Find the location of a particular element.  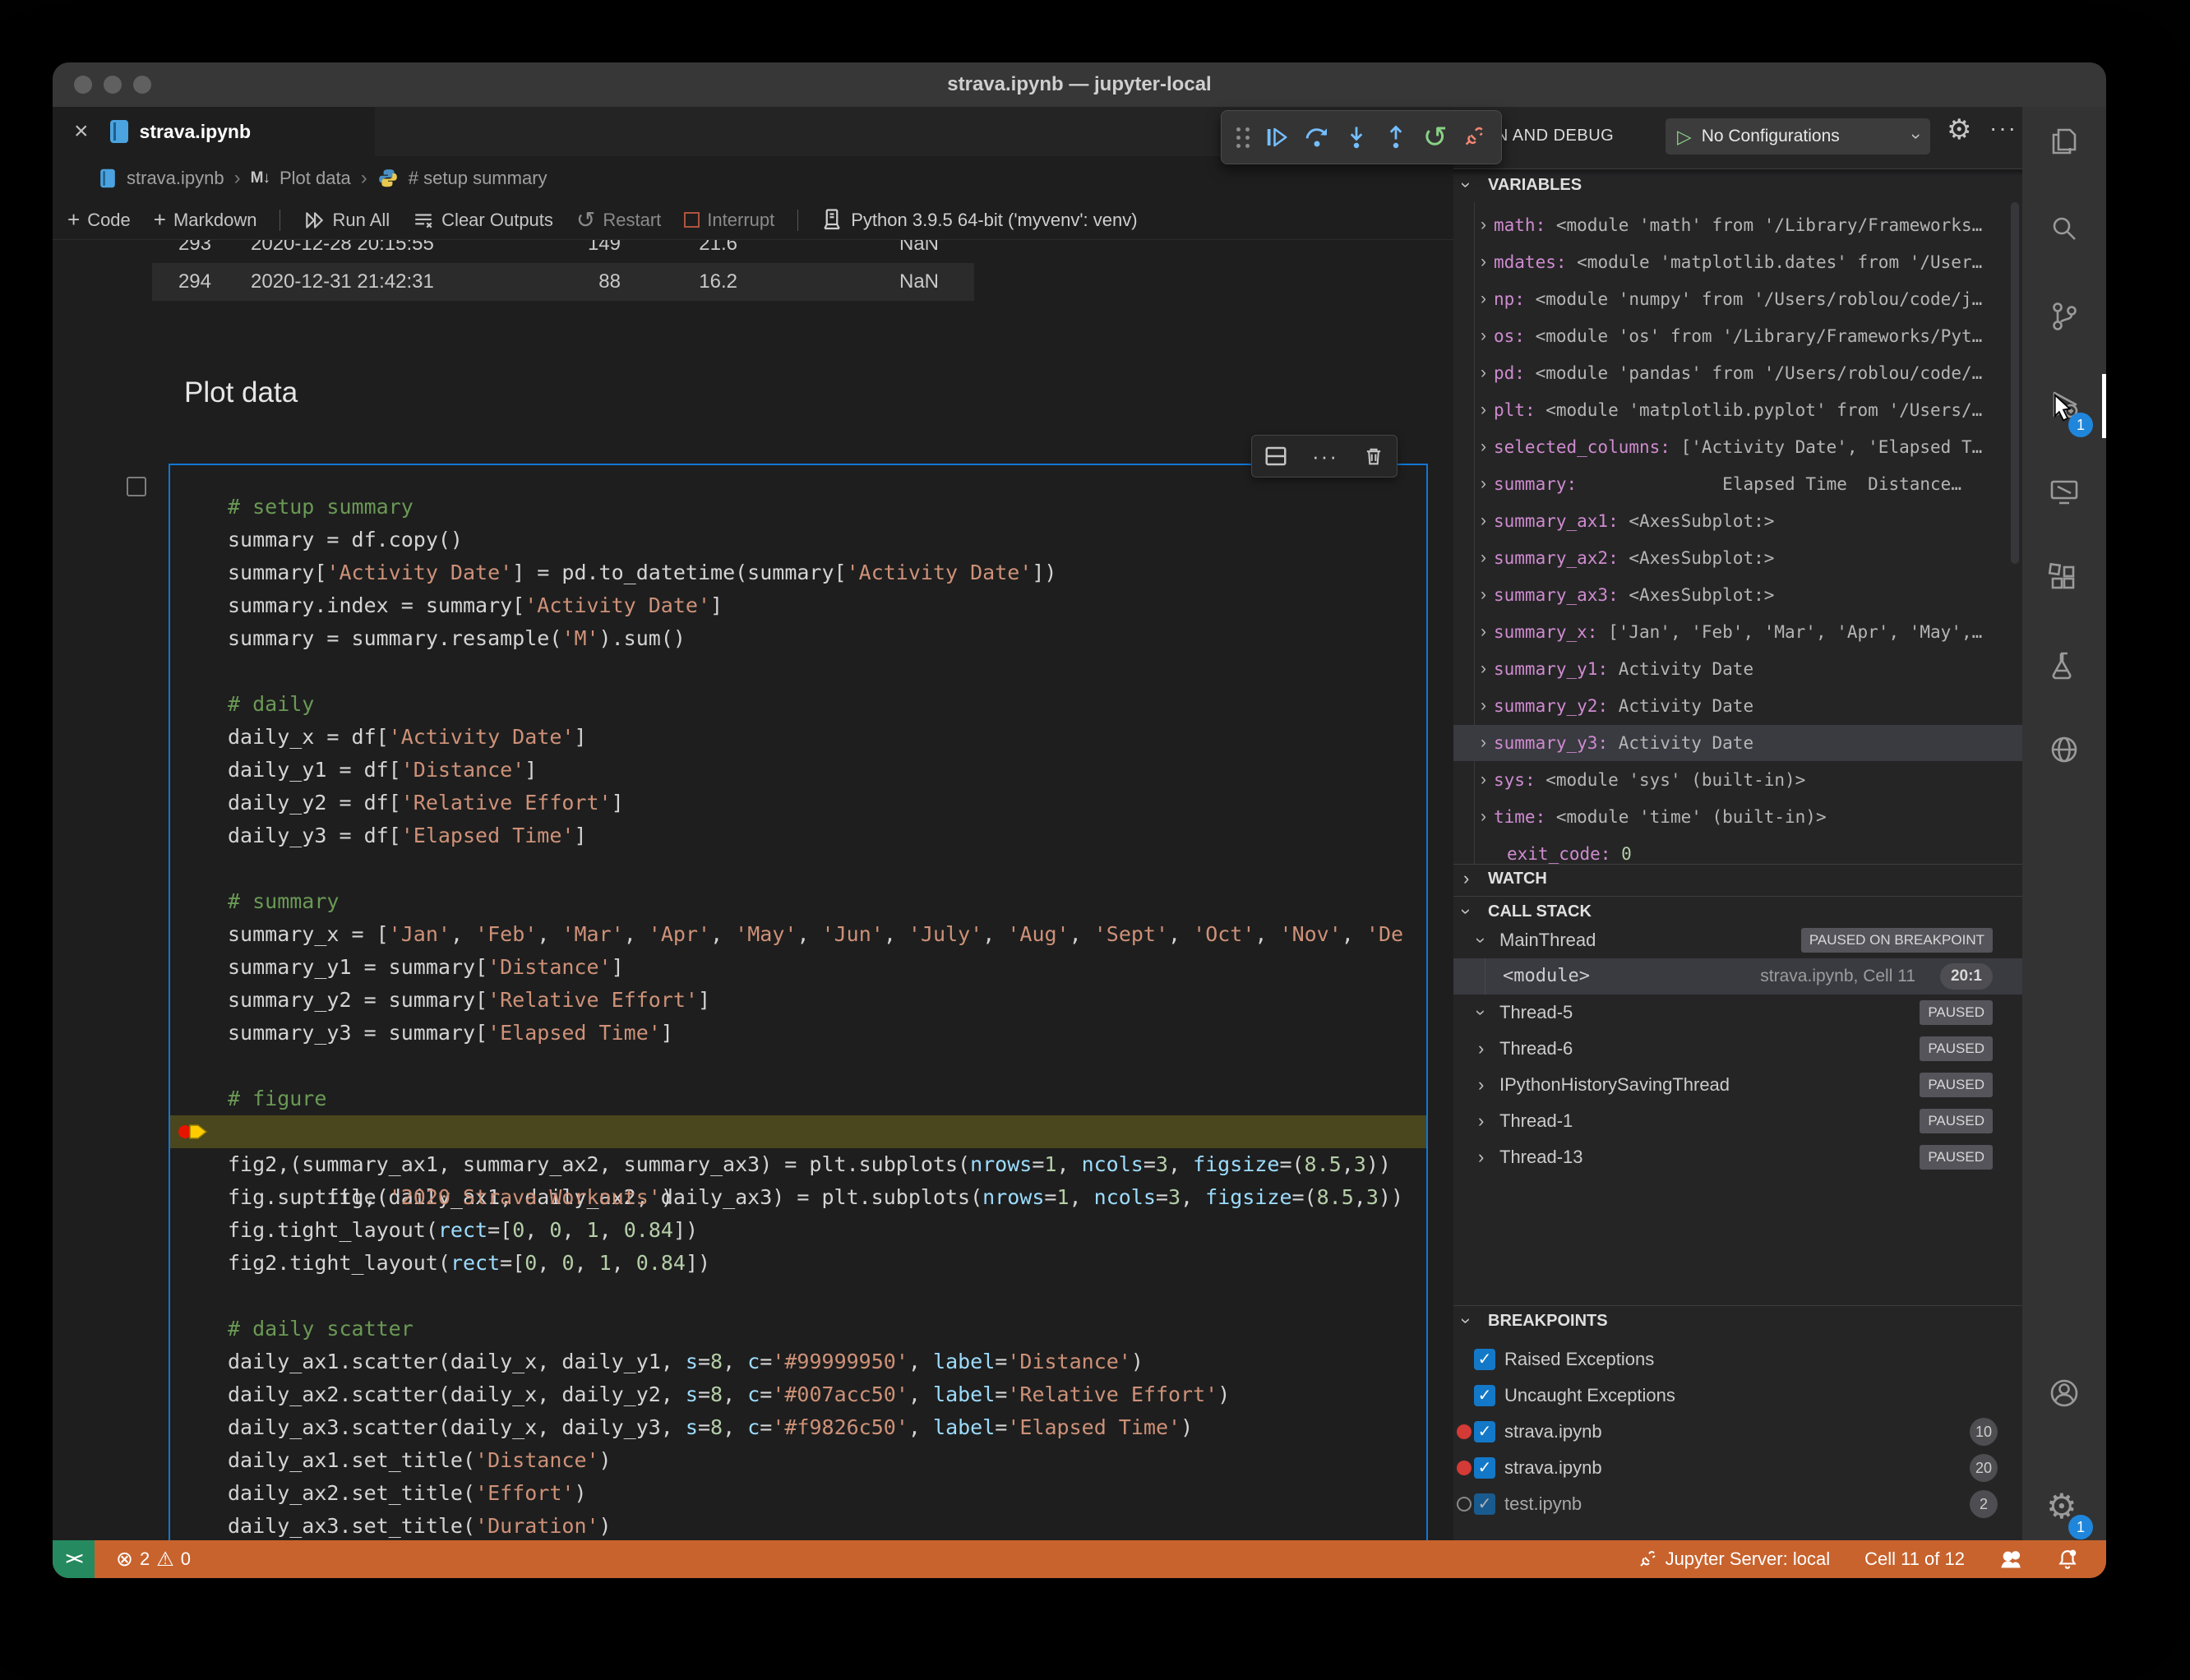

run-all-button: Run All is located at coordinates (347, 220).